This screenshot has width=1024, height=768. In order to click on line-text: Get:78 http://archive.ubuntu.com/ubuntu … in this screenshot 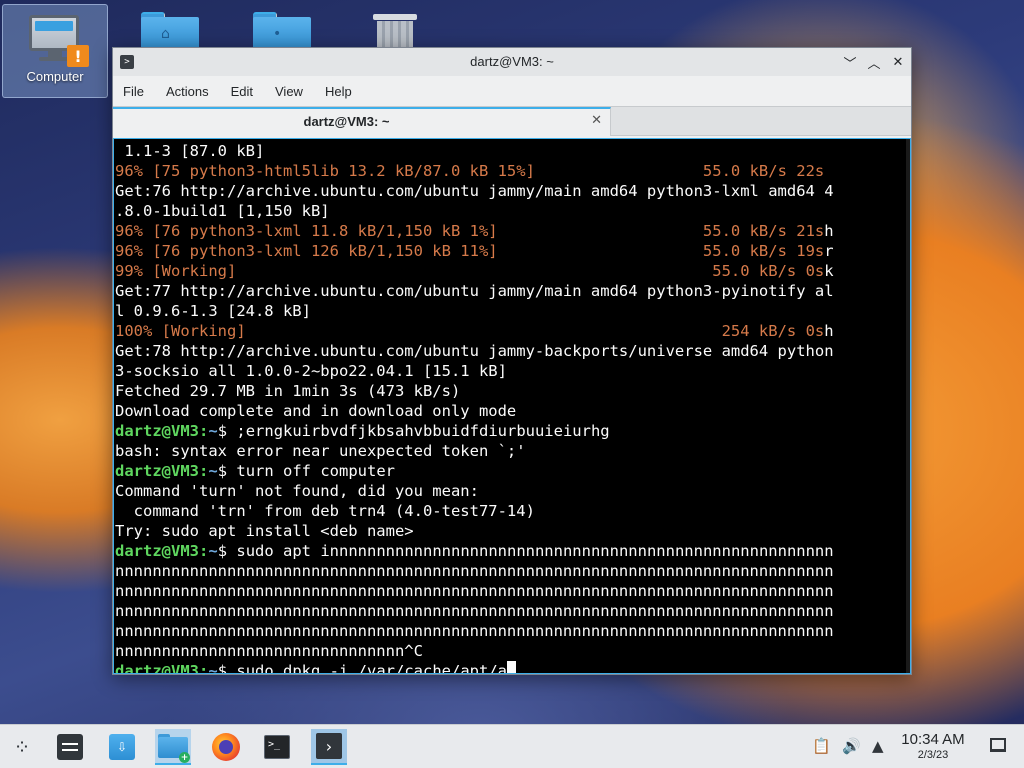, I will do `click(474, 351)`.